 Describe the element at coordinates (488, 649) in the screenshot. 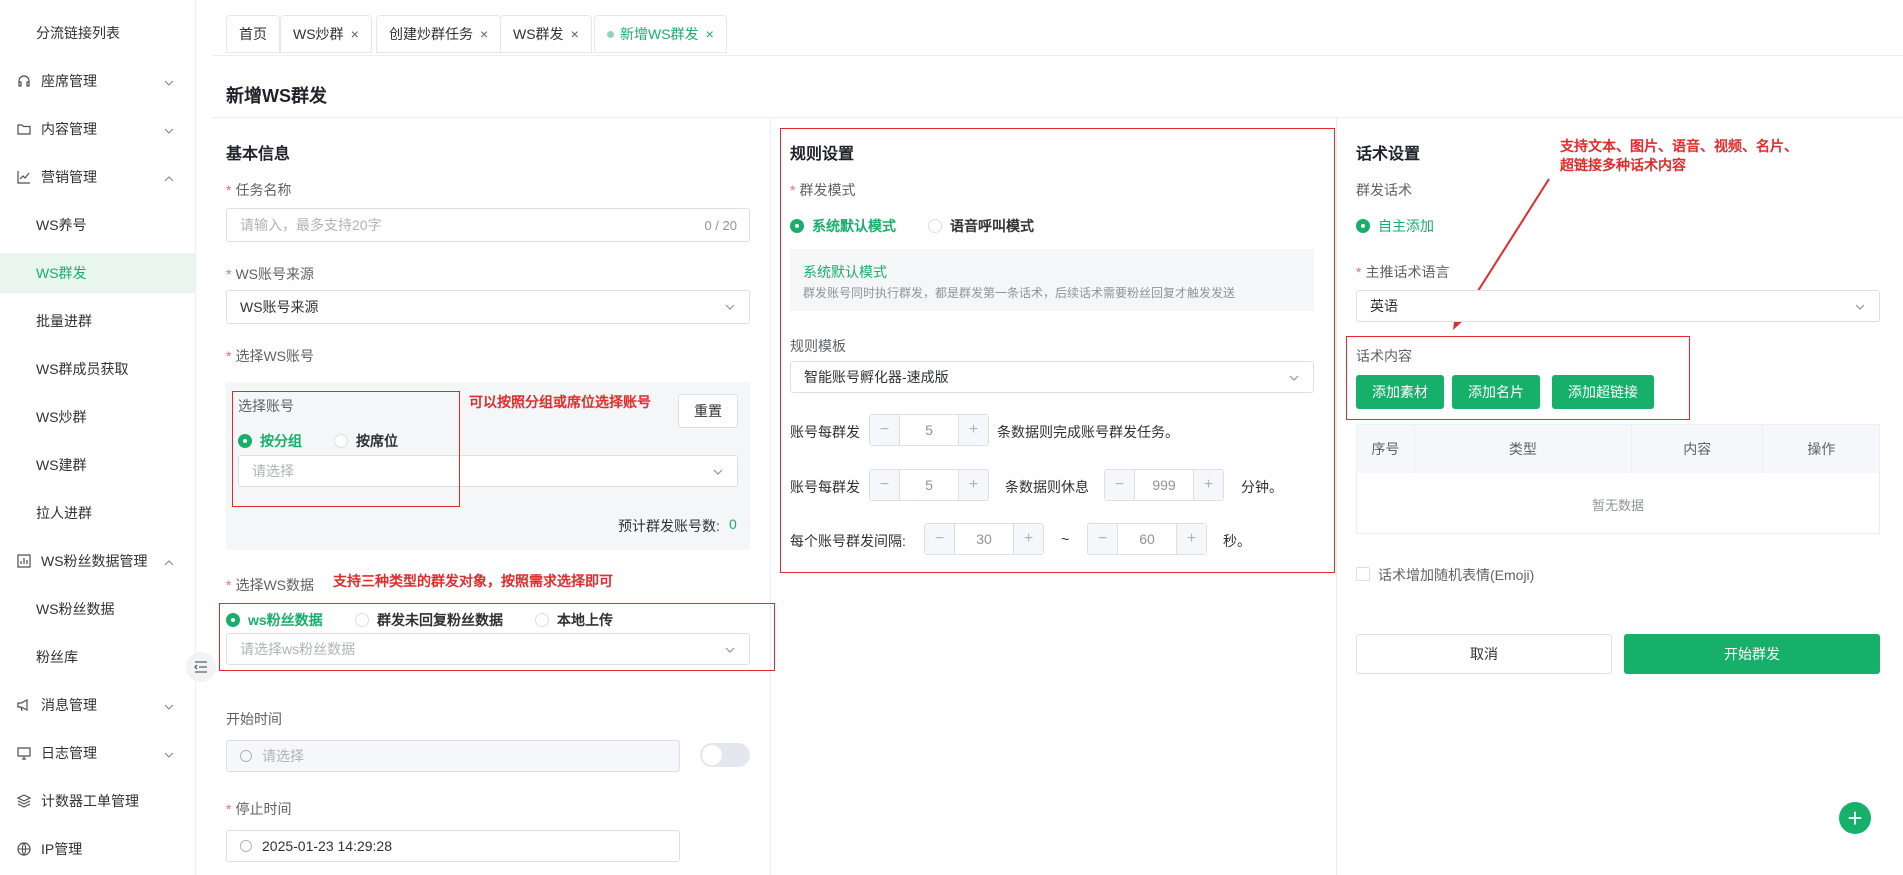

I see `fans-data-select: 请选择ws粉丝数据` at that location.